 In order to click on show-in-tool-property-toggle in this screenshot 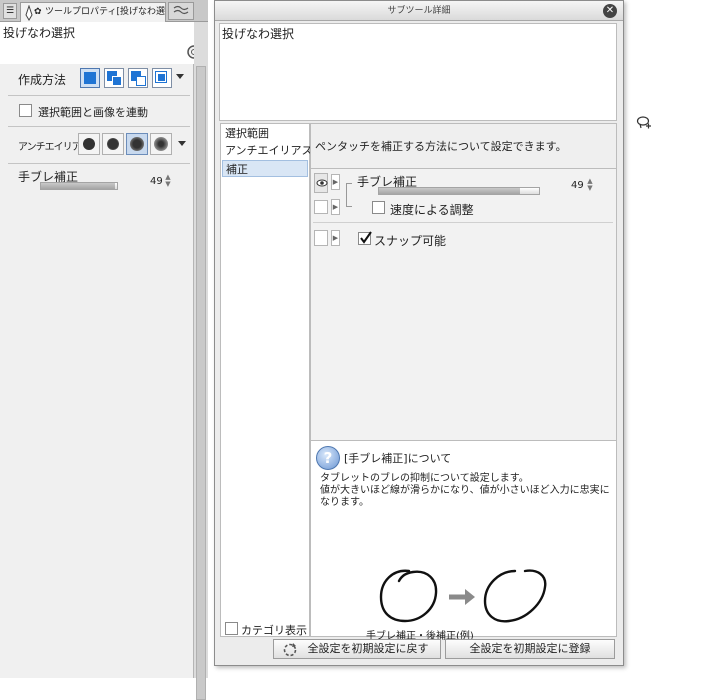, I will do `click(321, 183)`.